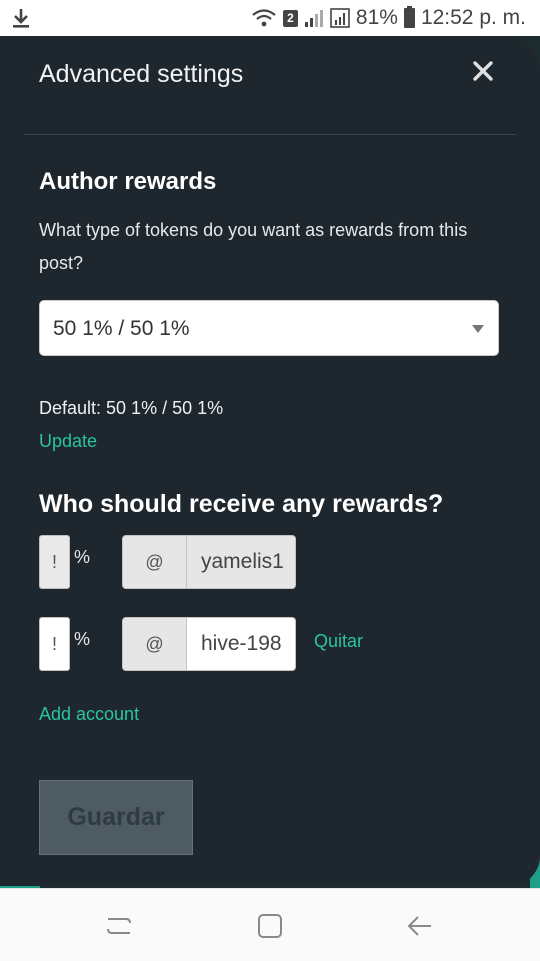 The image size is (540, 961). I want to click on clock: 12:52 p. m., so click(473, 17).